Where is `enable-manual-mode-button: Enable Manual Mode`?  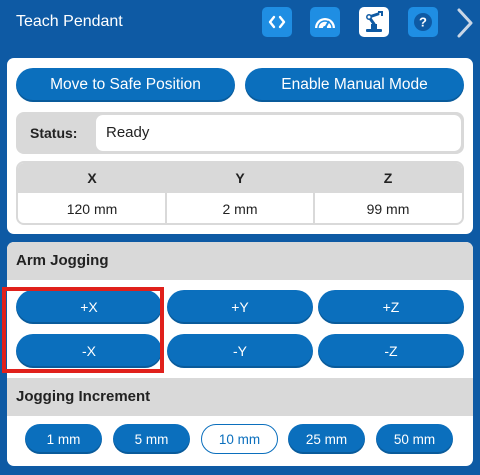
enable-manual-mode-button: Enable Manual Mode is located at coordinates (354, 85).